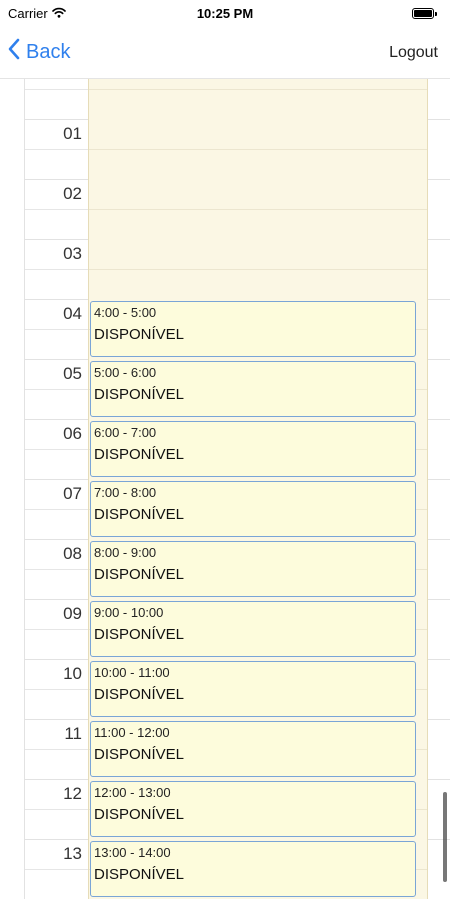 The width and height of the screenshot is (450, 900). What do you see at coordinates (72, 253) in the screenshot?
I see `hour-label: 03` at bounding box center [72, 253].